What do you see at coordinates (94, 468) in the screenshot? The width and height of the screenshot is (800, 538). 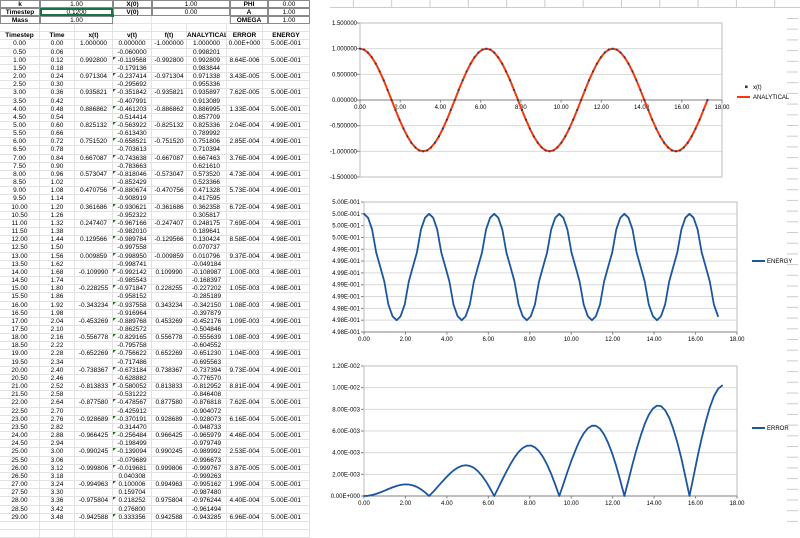 I see `table-cell: -0.999806` at bounding box center [94, 468].